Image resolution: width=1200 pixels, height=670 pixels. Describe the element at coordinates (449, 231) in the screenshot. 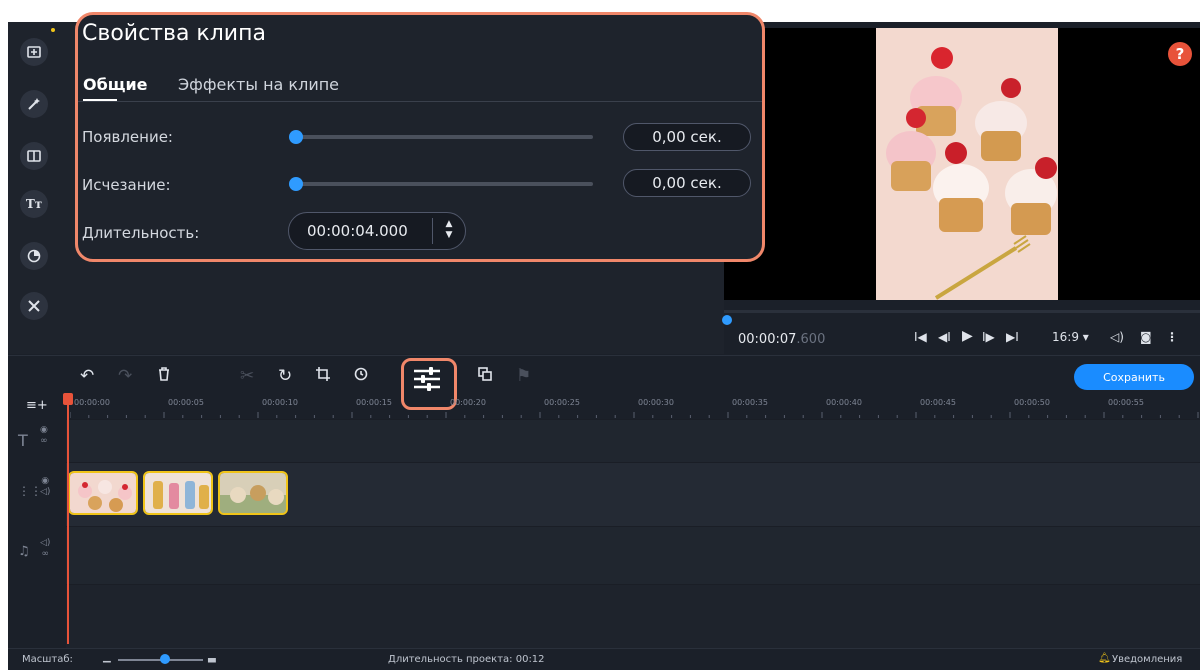

I see `duration-spinner-icon: ▲ ▼` at that location.